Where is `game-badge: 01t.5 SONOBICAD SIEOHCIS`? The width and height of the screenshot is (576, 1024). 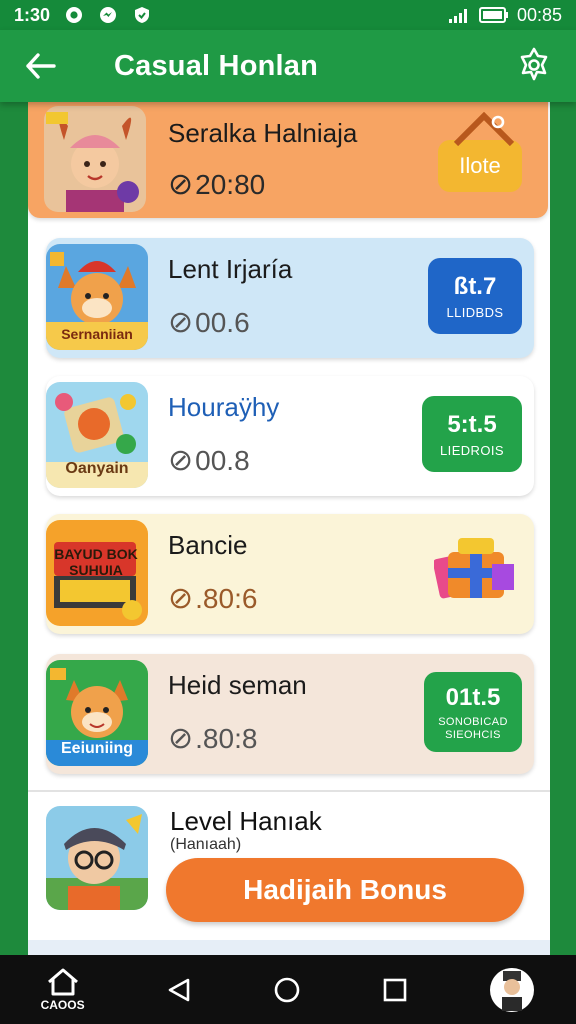
game-badge: 01t.5 SONOBICAD SIEOHCIS is located at coordinates (473, 712).